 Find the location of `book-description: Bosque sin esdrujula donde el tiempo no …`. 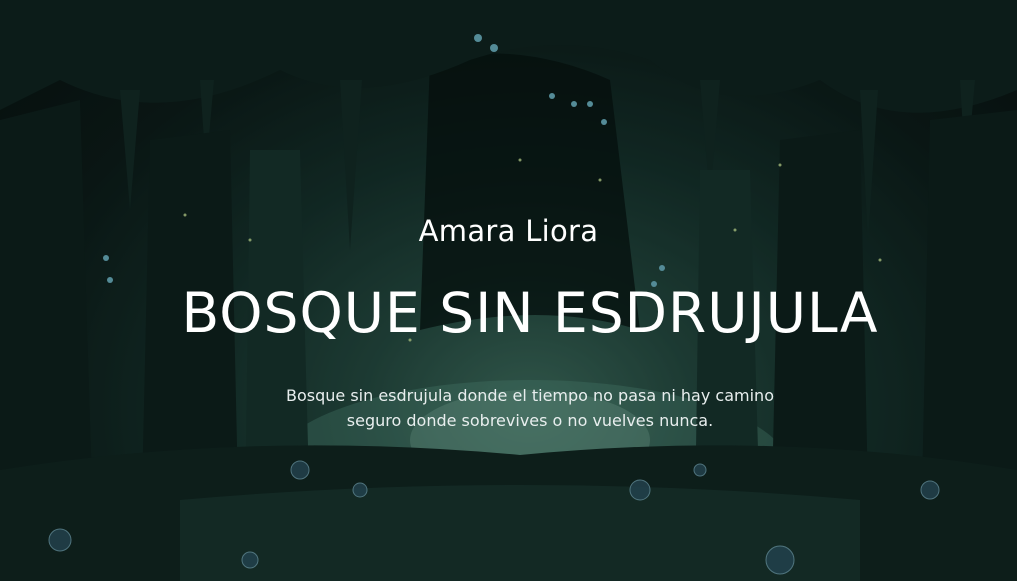

book-description: Bosque sin esdrujula donde el tiempo no … is located at coordinates (530, 408).